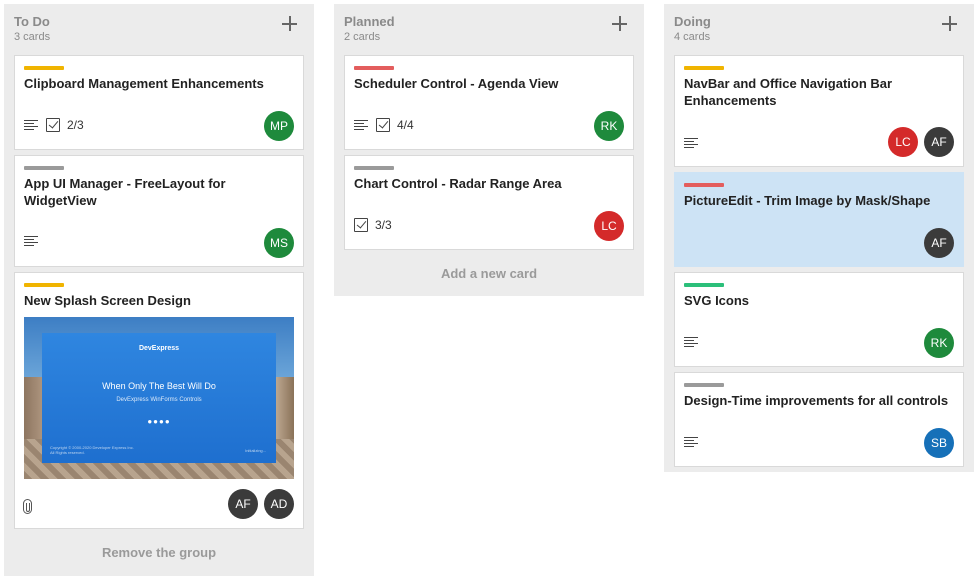 Image resolution: width=977 pixels, height=580 pixels. I want to click on avatar: SB, so click(939, 443).